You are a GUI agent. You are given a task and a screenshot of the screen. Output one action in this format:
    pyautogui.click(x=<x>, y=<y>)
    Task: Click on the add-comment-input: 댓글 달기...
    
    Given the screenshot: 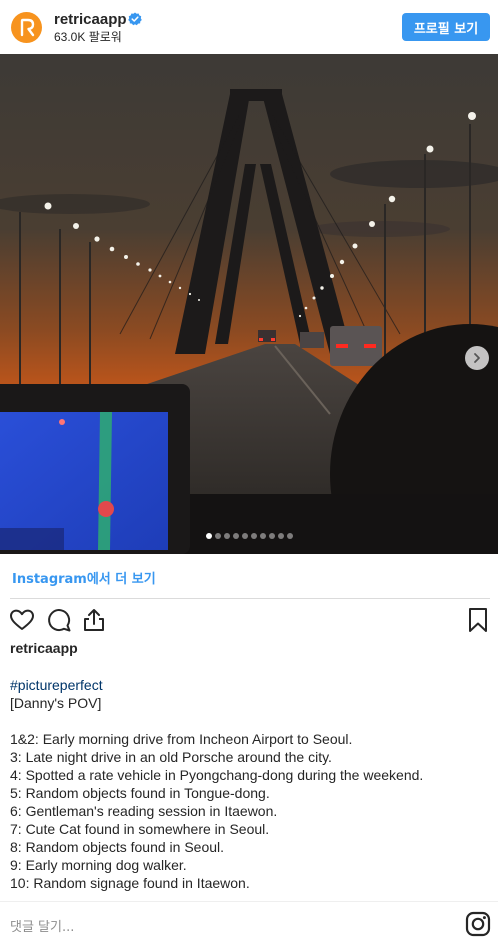 What is the action you would take?
    pyautogui.click(x=42, y=925)
    